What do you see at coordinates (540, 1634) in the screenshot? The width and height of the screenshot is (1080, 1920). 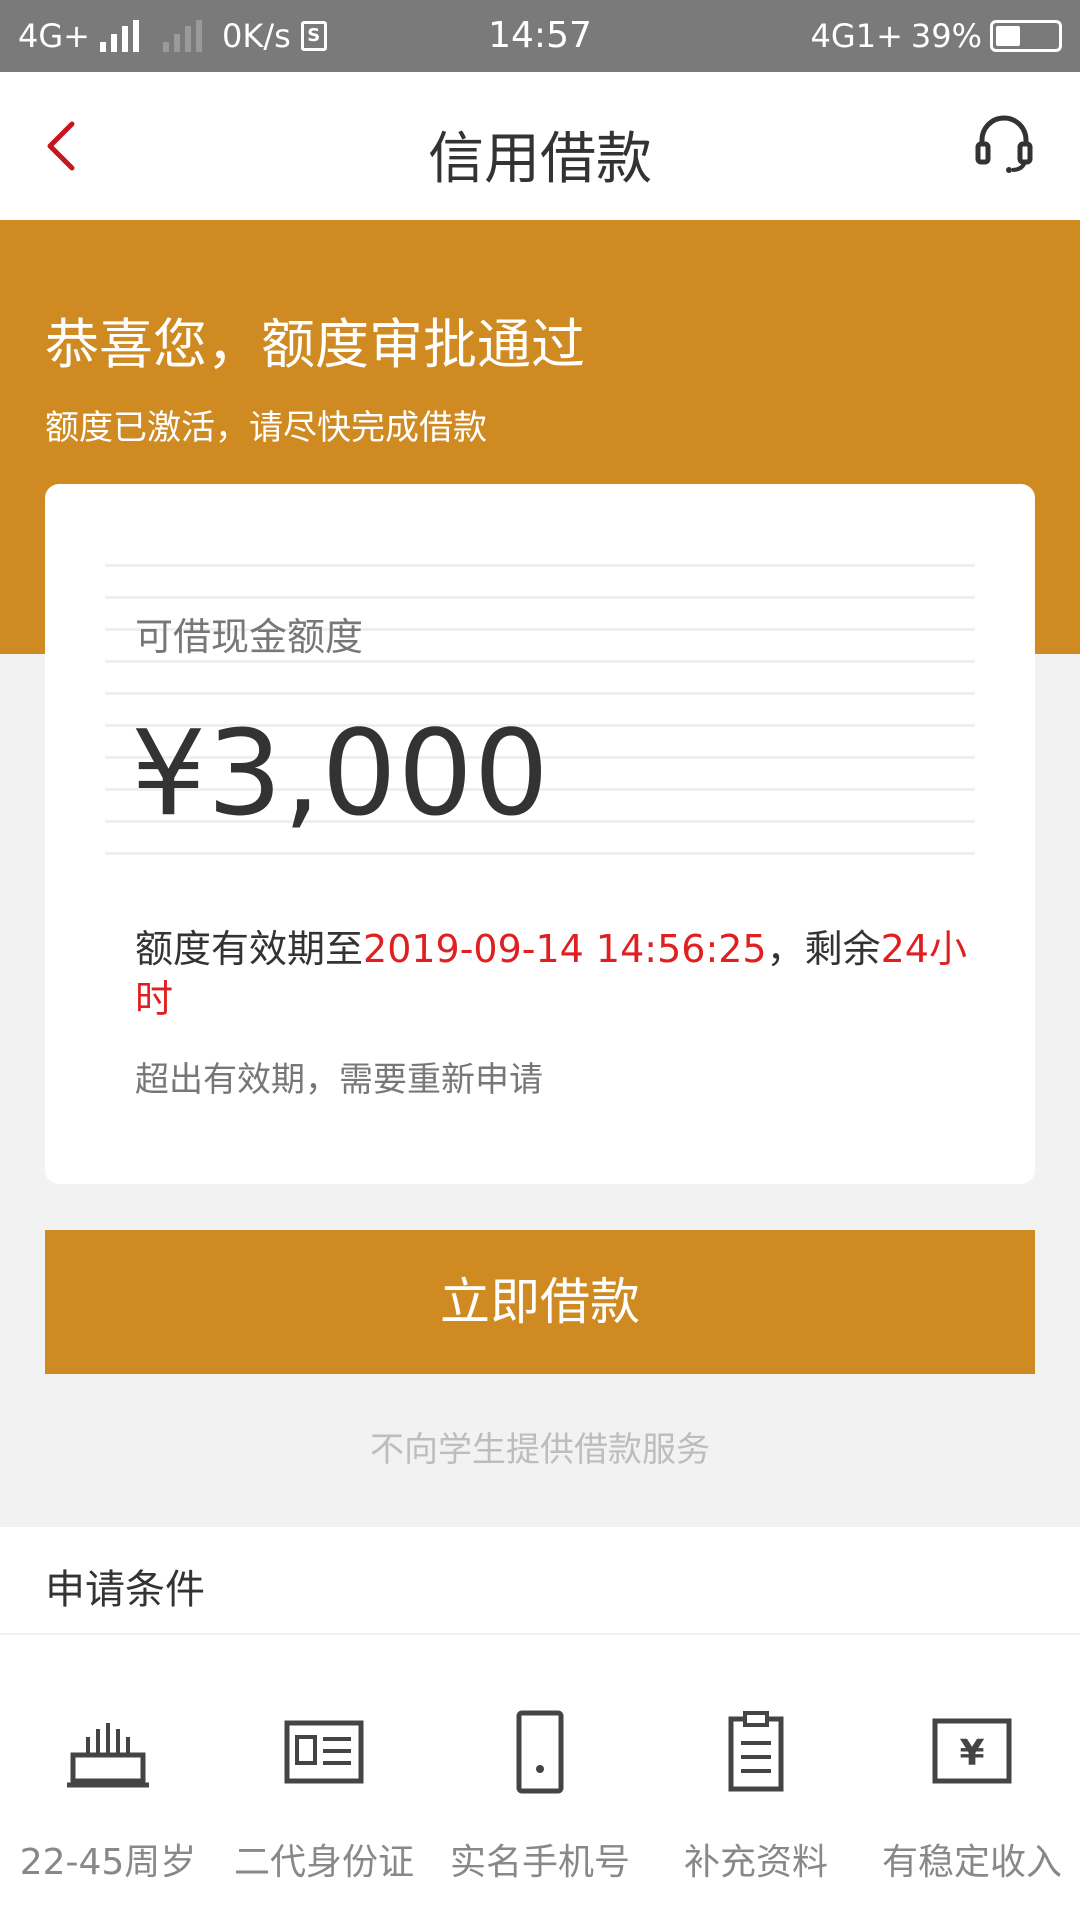 I see `divider` at bounding box center [540, 1634].